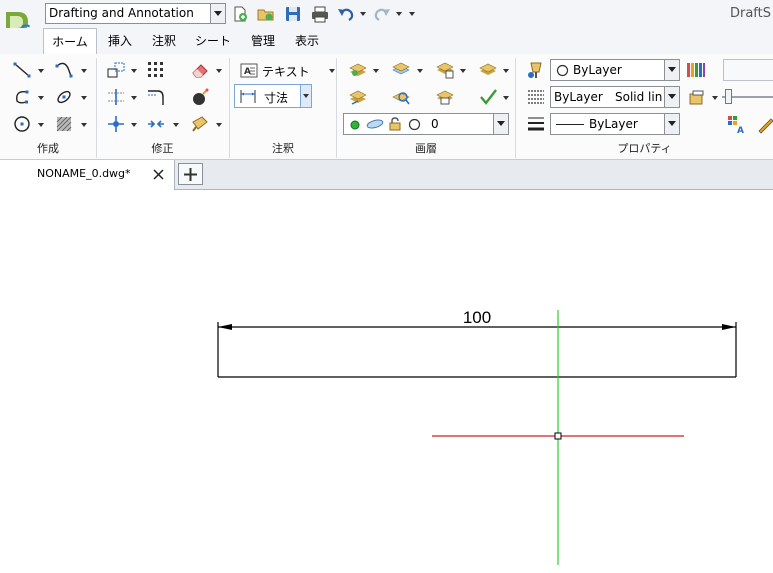  I want to click on panel-create: 作成, so click(48, 106).